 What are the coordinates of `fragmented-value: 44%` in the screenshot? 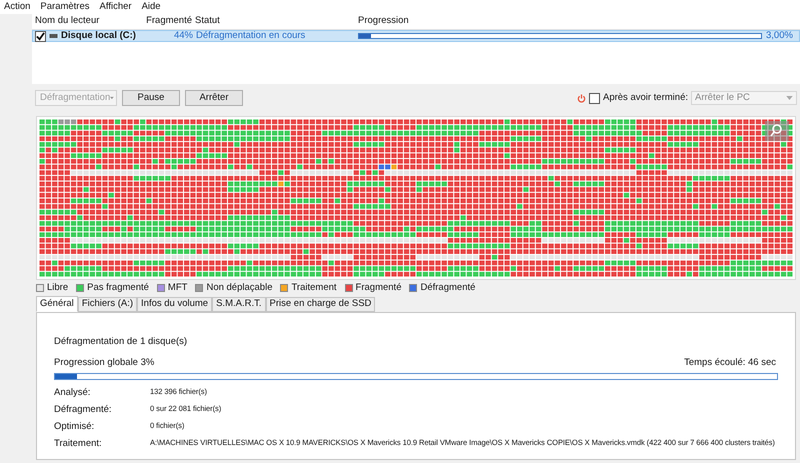 It's located at (182, 35).